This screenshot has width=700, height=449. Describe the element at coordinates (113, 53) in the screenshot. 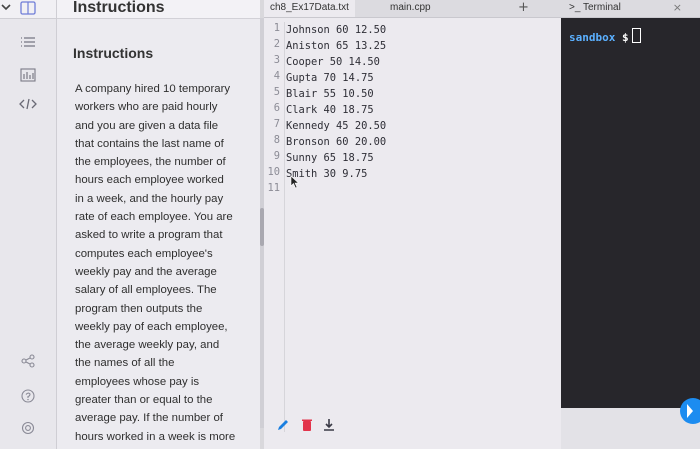

I see `instructions-title: Instructions` at that location.